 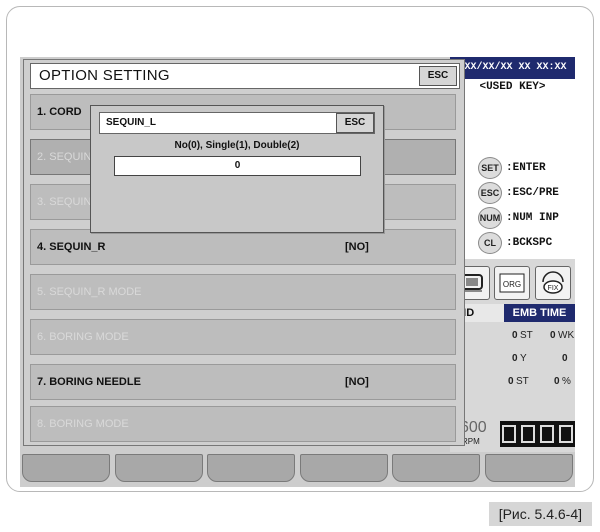 I want to click on st2-value: 0, so click(x=511, y=381).